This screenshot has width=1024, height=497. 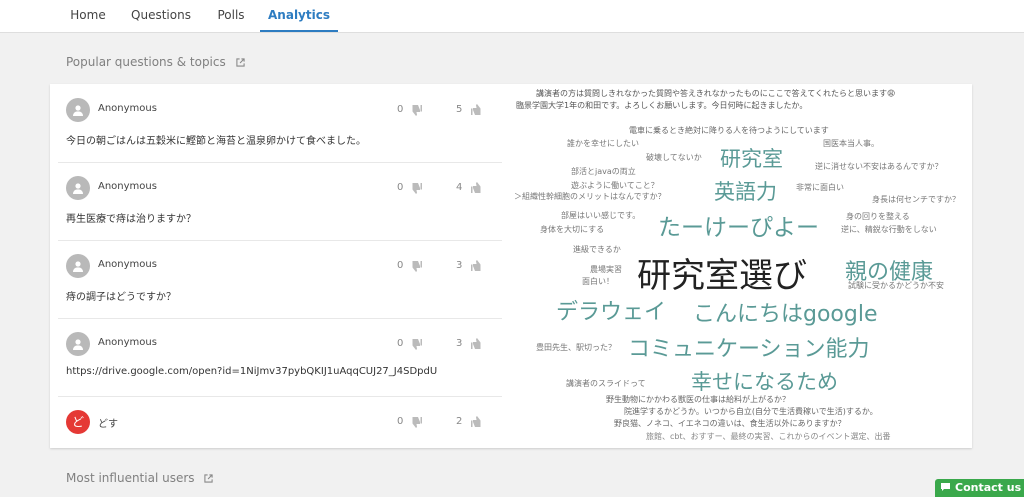 I want to click on popular-section-header: Popular questions & topics, so click(x=155, y=62).